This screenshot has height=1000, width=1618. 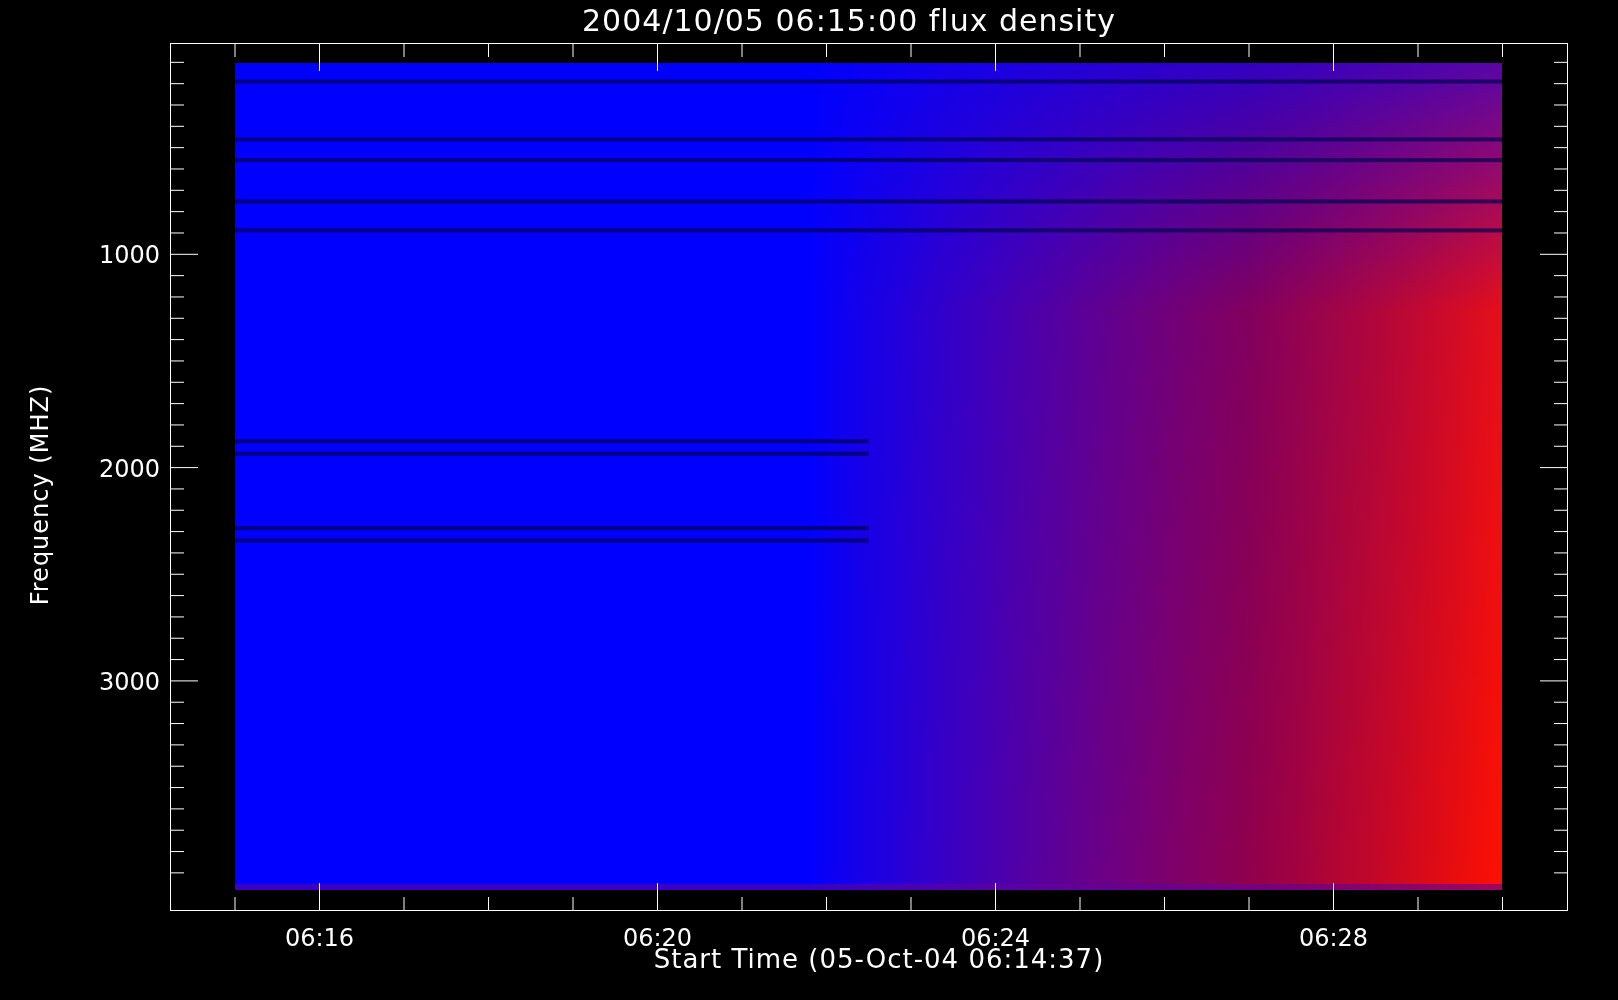 What do you see at coordinates (40, 495) in the screenshot?
I see `y-axis-label: Frequency (MHZ)` at bounding box center [40, 495].